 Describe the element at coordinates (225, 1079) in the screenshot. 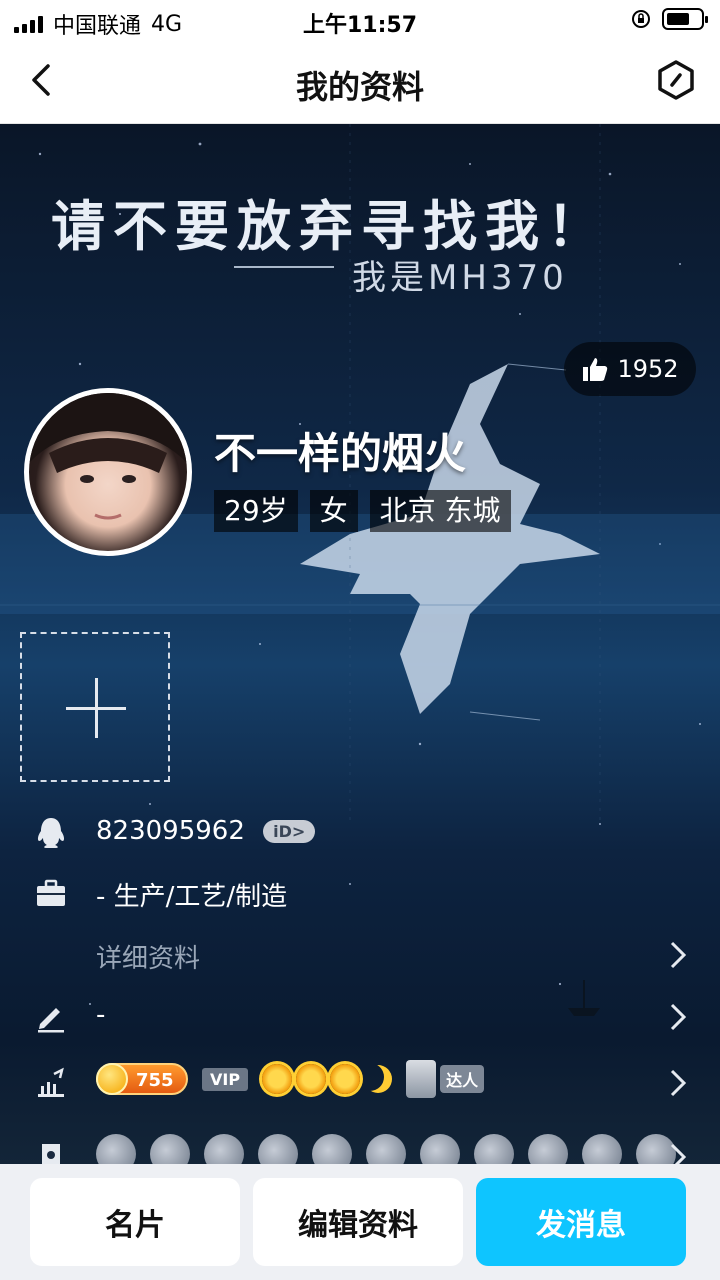

I see `vip-badge: VIP` at that location.